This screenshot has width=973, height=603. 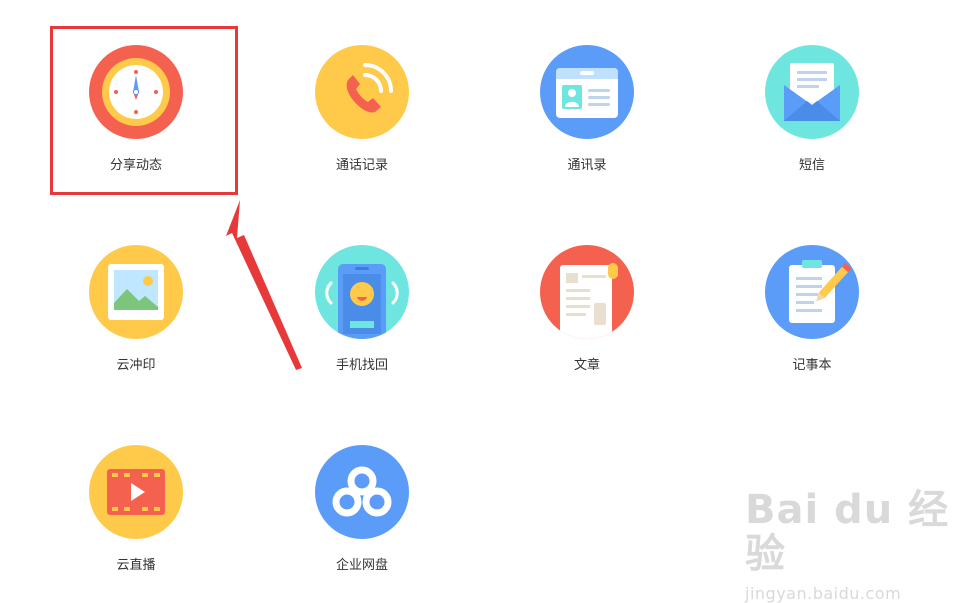 What do you see at coordinates (587, 292) in the screenshot?
I see `scroll-icon` at bounding box center [587, 292].